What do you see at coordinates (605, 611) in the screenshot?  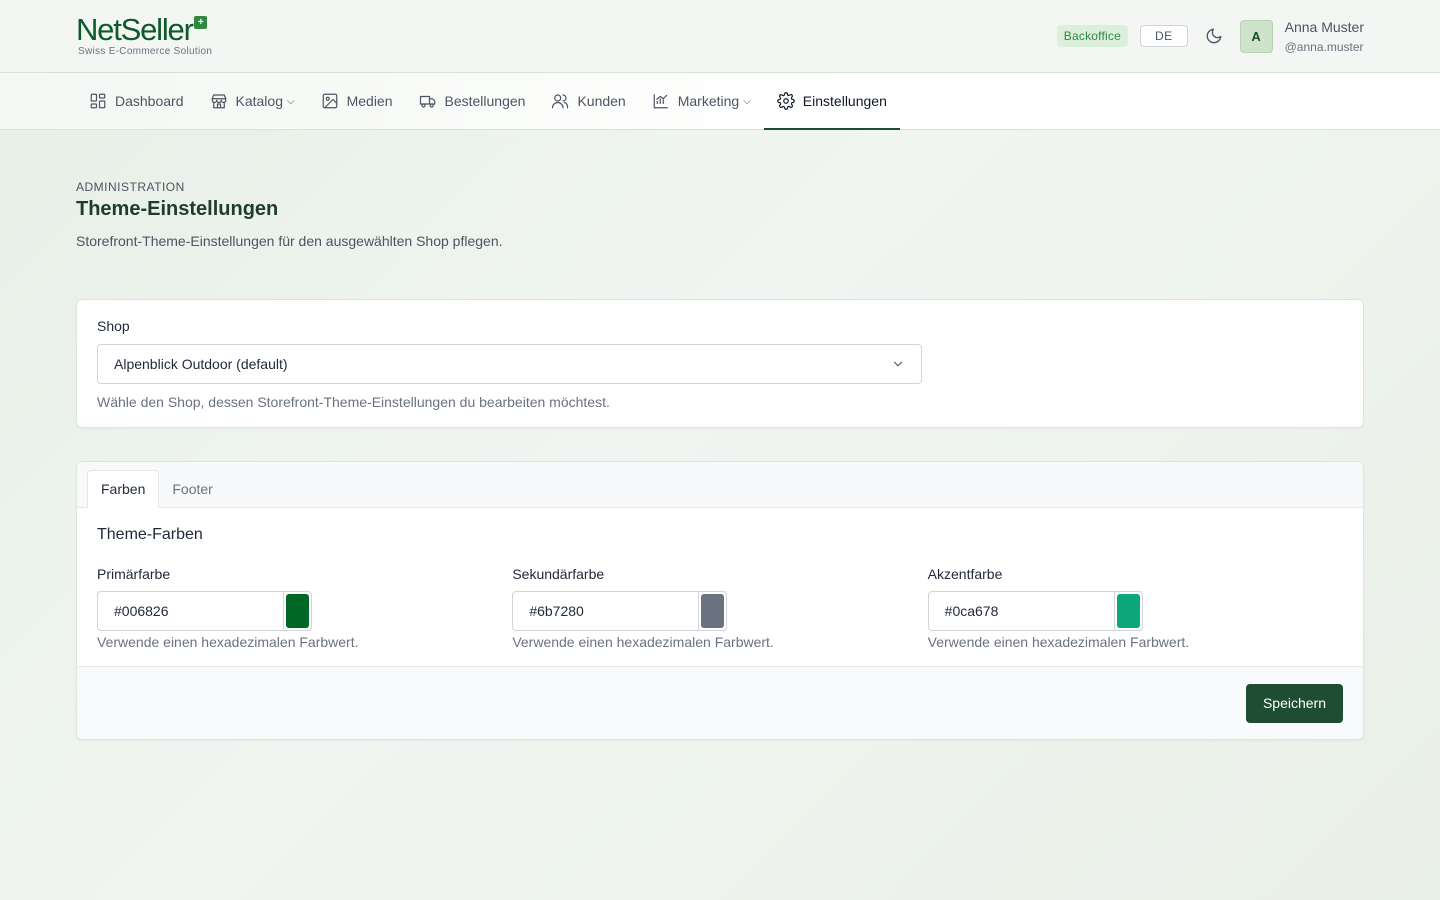 I see `secondary-color-input: #6b7280` at bounding box center [605, 611].